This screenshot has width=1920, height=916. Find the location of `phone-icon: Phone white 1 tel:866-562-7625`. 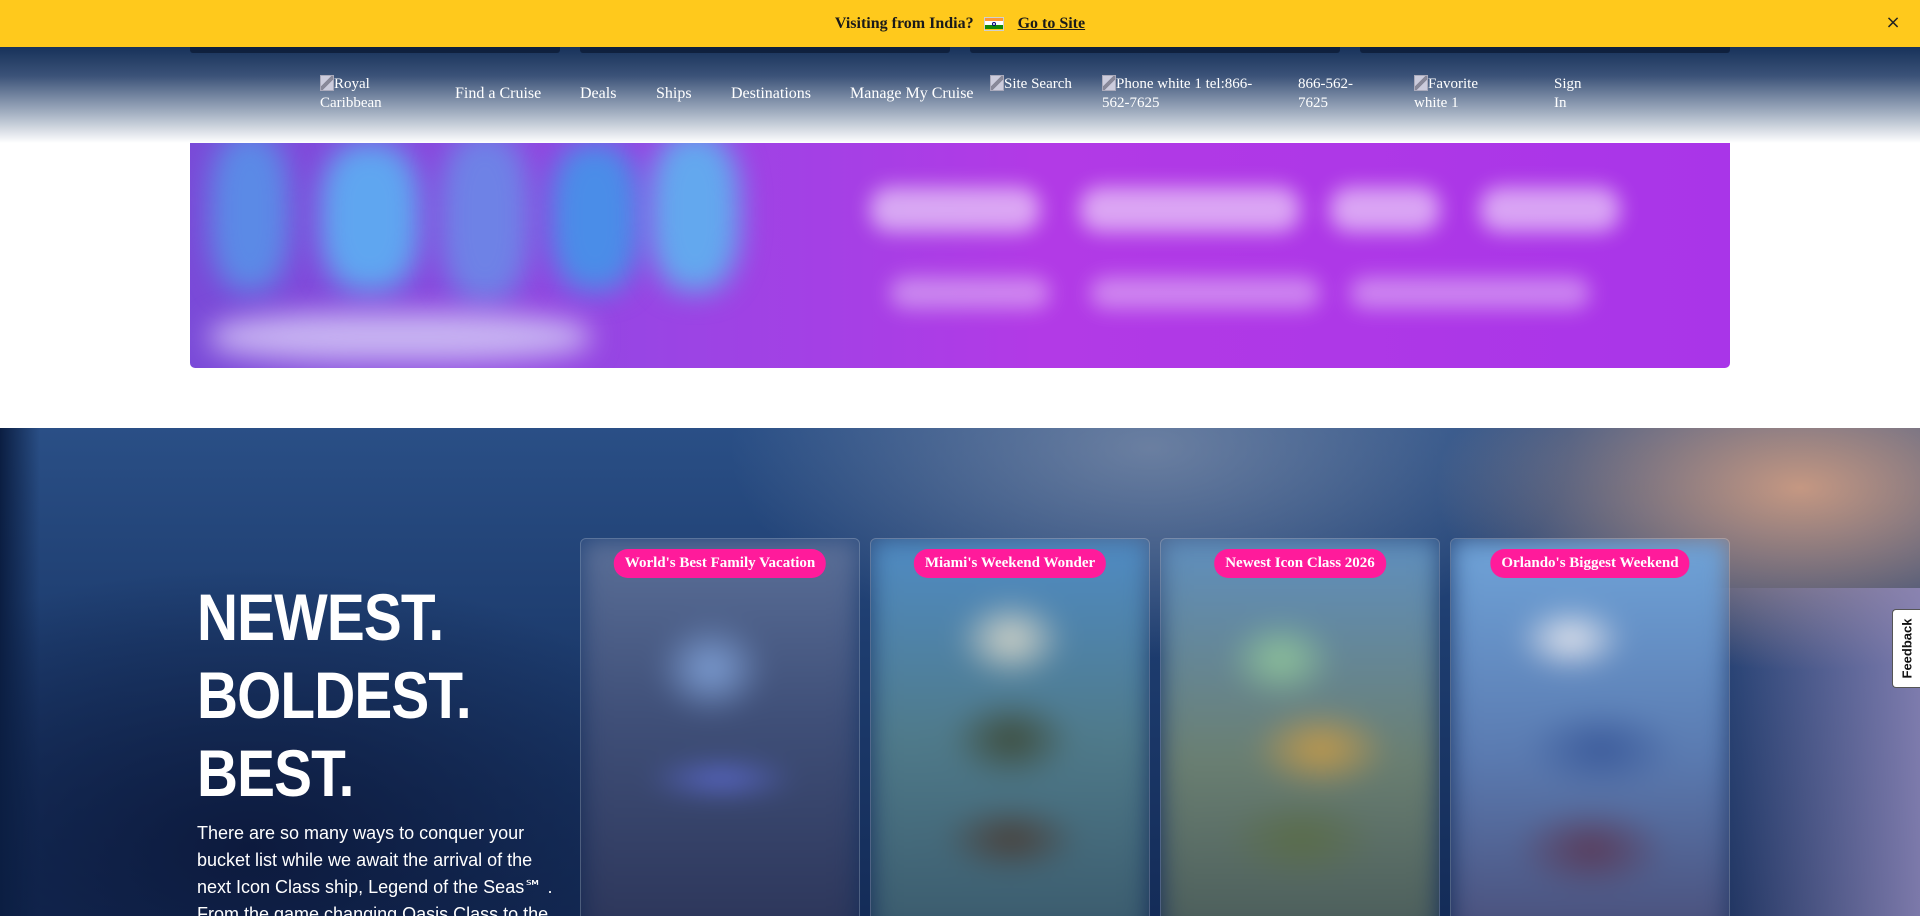

phone-icon: Phone white 1 tel:866-562-7625 is located at coordinates (1187, 94).